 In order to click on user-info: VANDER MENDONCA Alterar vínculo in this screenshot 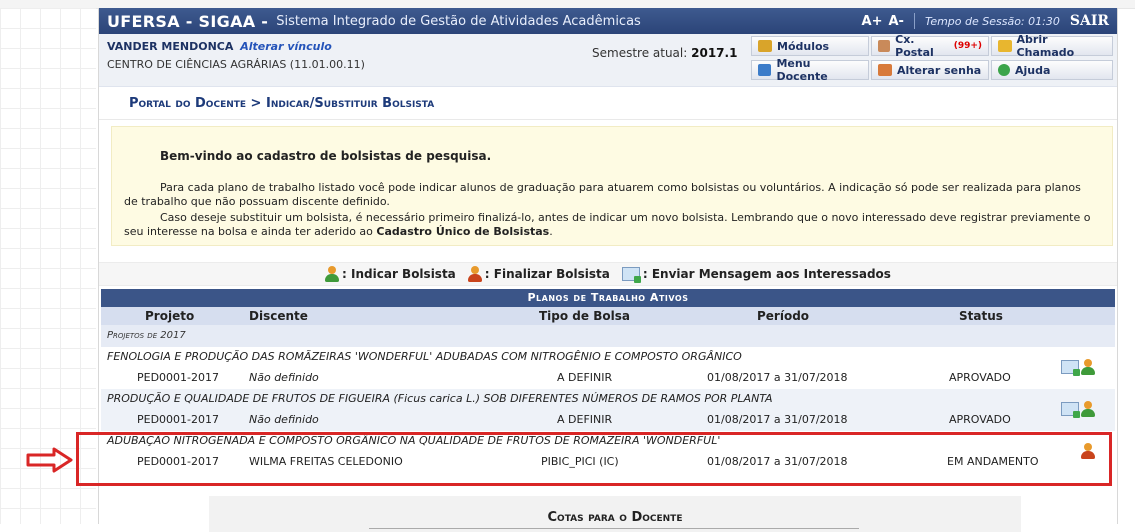, I will do `click(219, 46)`.